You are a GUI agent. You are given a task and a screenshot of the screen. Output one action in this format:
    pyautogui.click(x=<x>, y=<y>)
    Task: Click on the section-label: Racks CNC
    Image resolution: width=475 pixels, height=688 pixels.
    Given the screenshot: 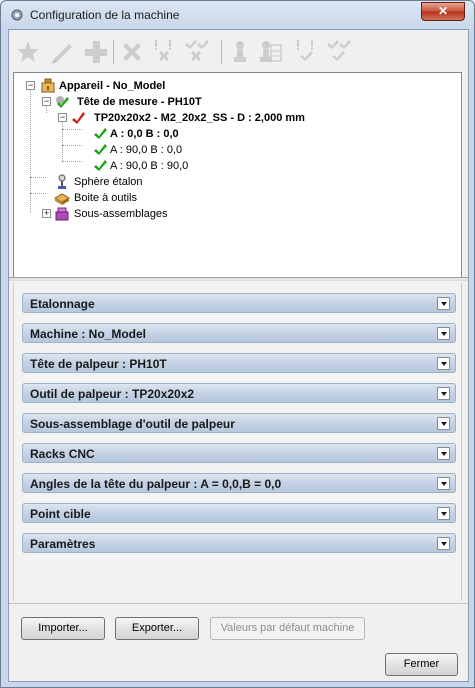 What is the action you would take?
    pyautogui.click(x=62, y=454)
    